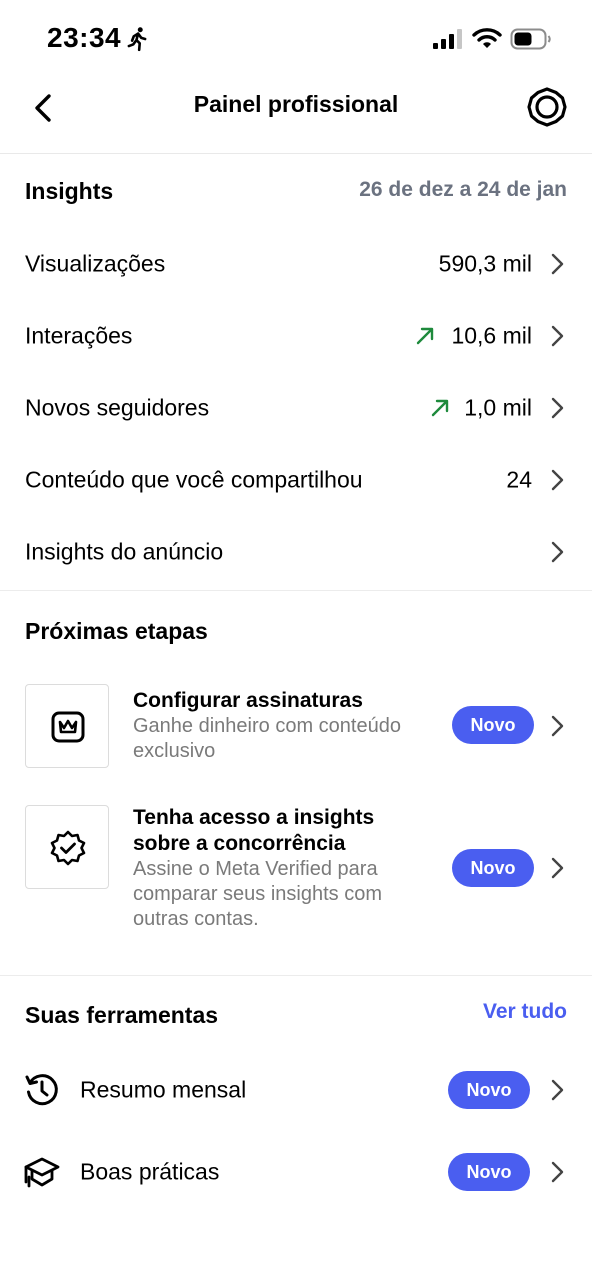 The width and height of the screenshot is (592, 1280). Describe the element at coordinates (296, 408) in the screenshot. I see `insight-row-new-followers: Novos seguidores 1,0 mil` at that location.